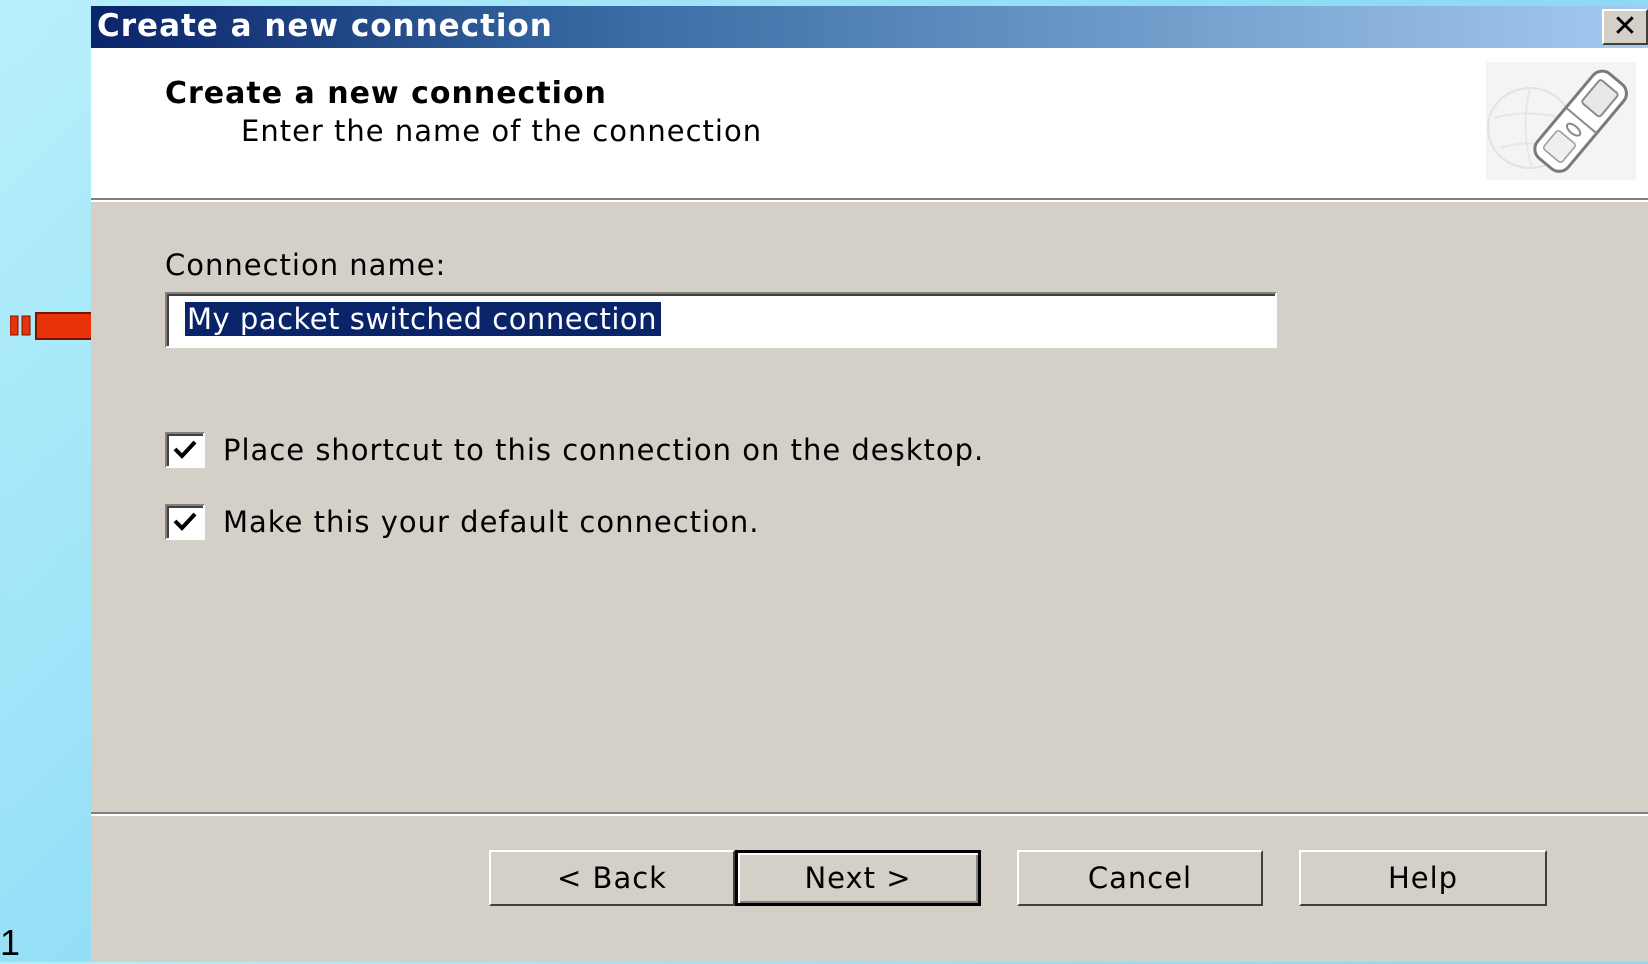 This screenshot has width=1648, height=964. Describe the element at coordinates (306, 265) in the screenshot. I see `connection-name-label: Connection name:` at that location.